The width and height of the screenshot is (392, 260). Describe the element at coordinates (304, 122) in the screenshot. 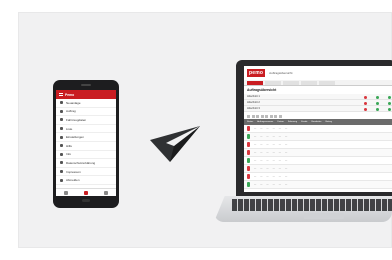

I see `column-header: Kunde` at that location.